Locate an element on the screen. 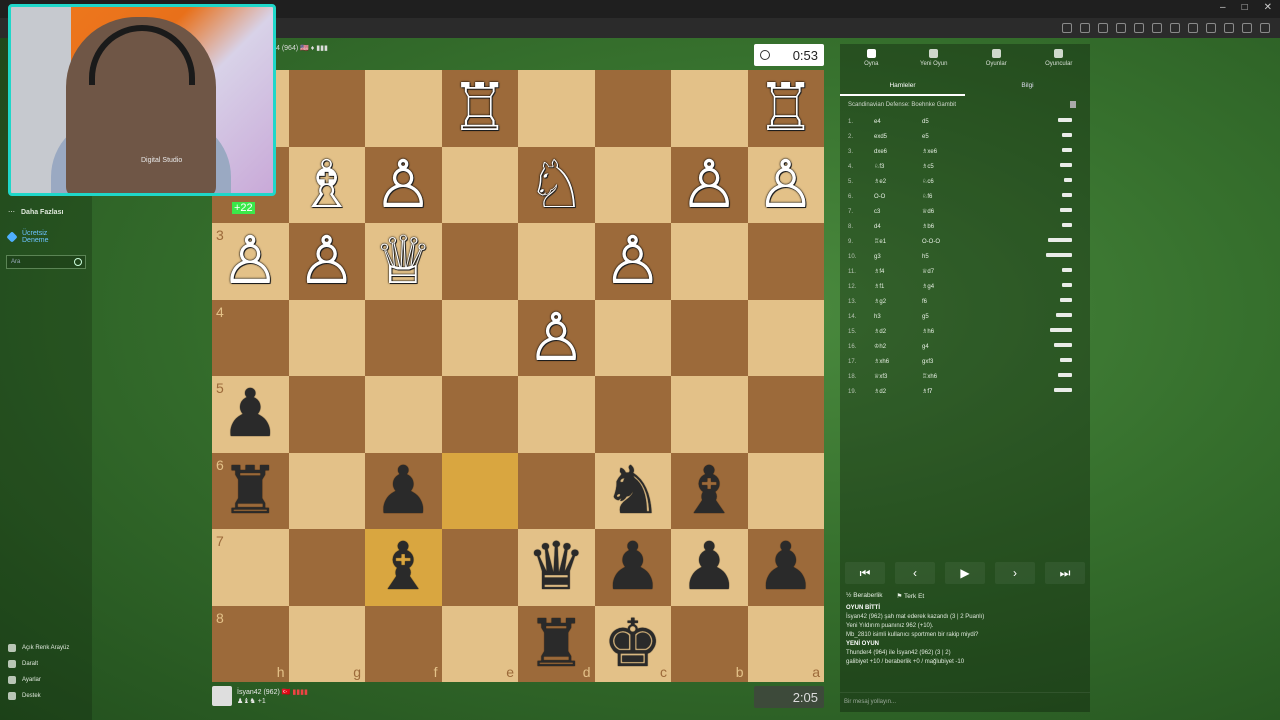  draw-button: ½ Beraberlik is located at coordinates (864, 596).